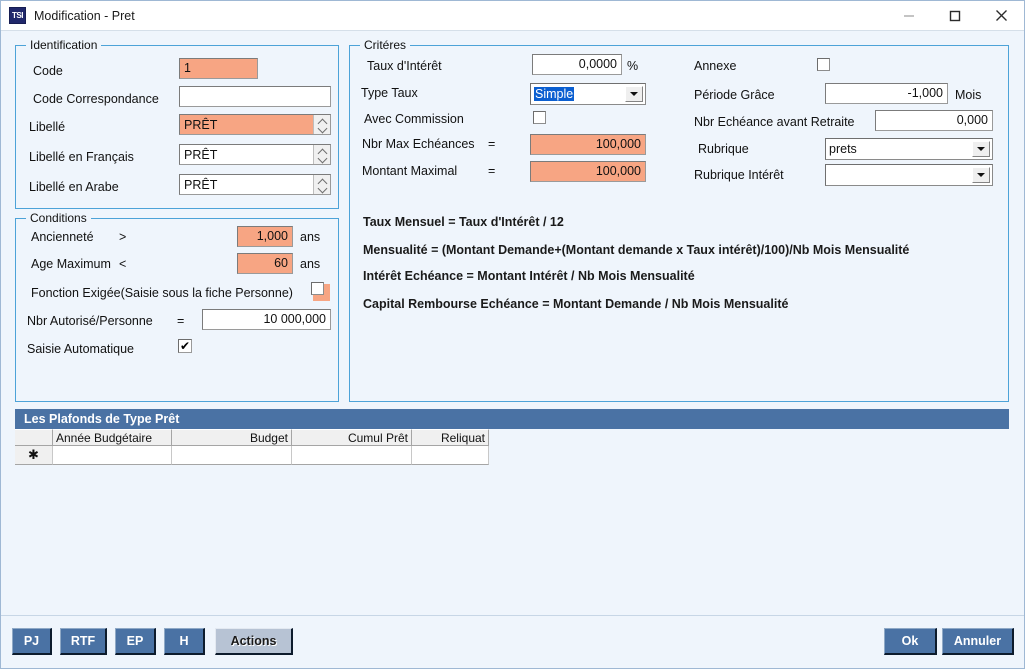 The height and width of the screenshot is (669, 1025). I want to click on minimize-button, so click(909, 15).